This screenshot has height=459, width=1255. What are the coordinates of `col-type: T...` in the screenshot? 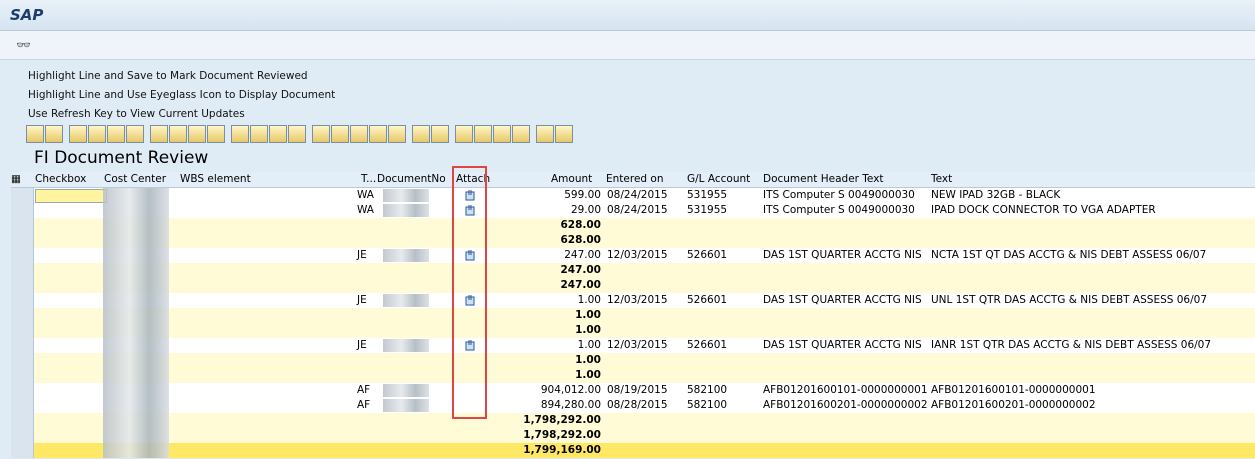 It's located at (368, 179).